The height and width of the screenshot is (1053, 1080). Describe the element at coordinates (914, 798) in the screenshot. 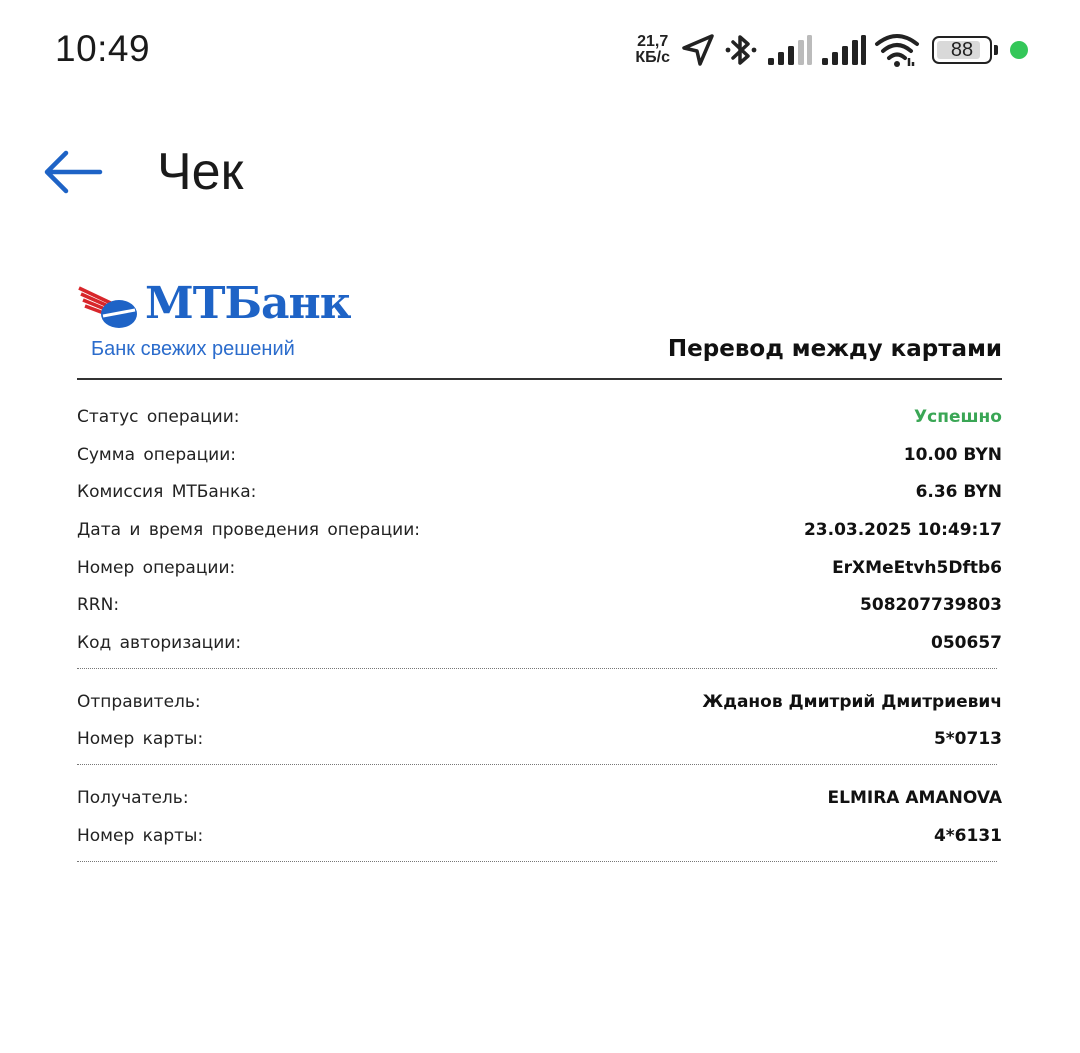

I see `recipient-value: ELMIRA AMANOVA` at that location.